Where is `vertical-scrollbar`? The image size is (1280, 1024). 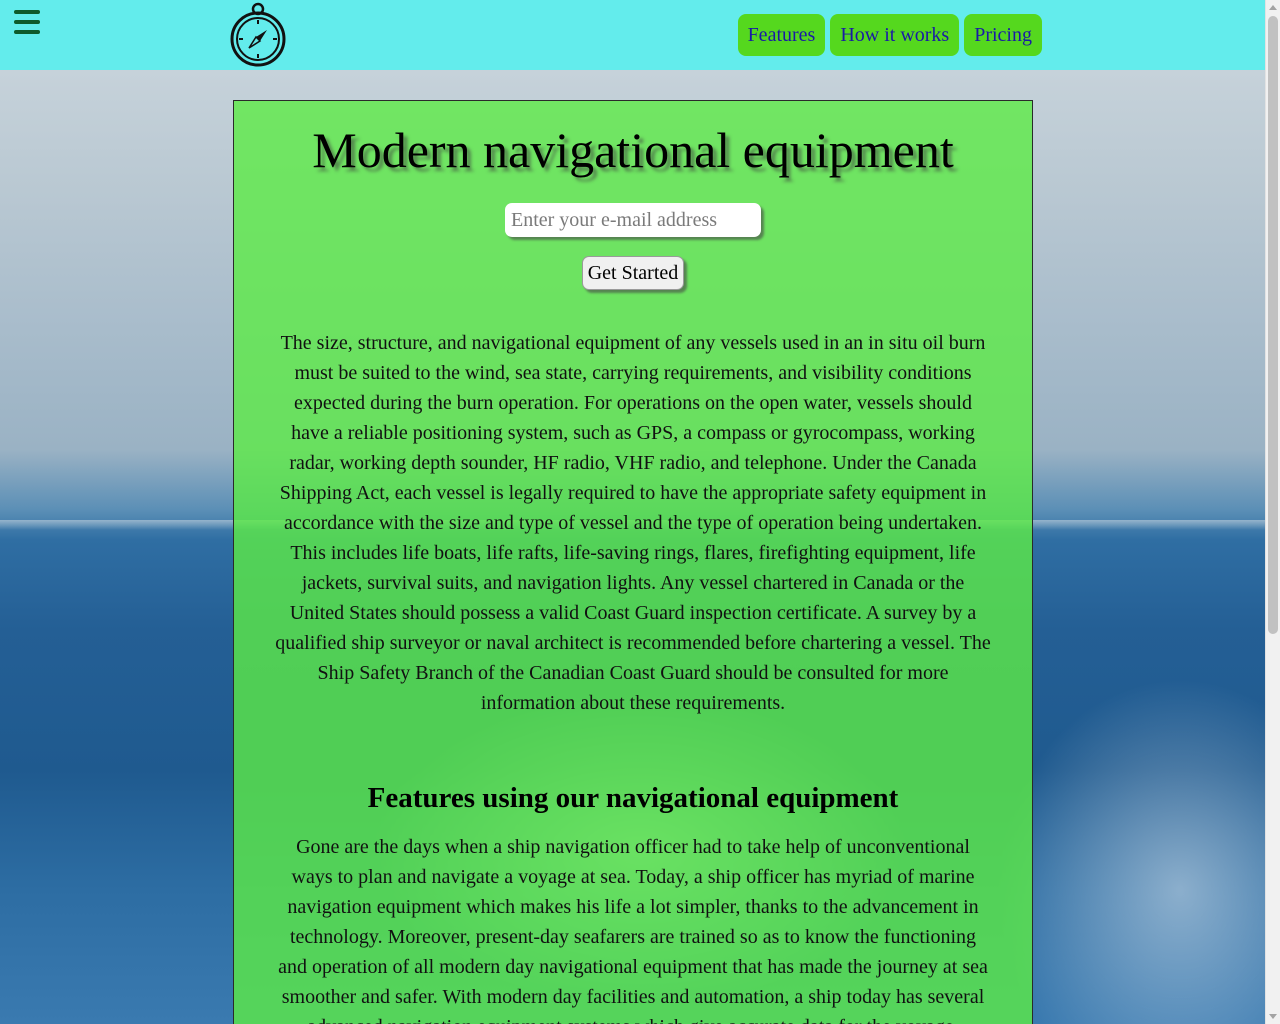 vertical-scrollbar is located at coordinates (1272, 512).